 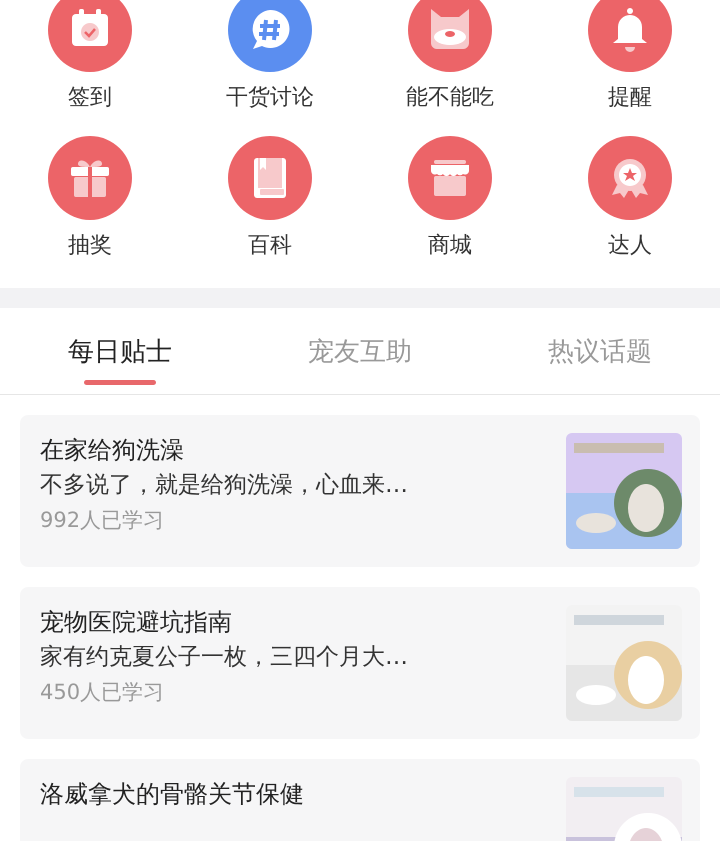 What do you see at coordinates (120, 351) in the screenshot?
I see `tab: 每日贴士` at bounding box center [120, 351].